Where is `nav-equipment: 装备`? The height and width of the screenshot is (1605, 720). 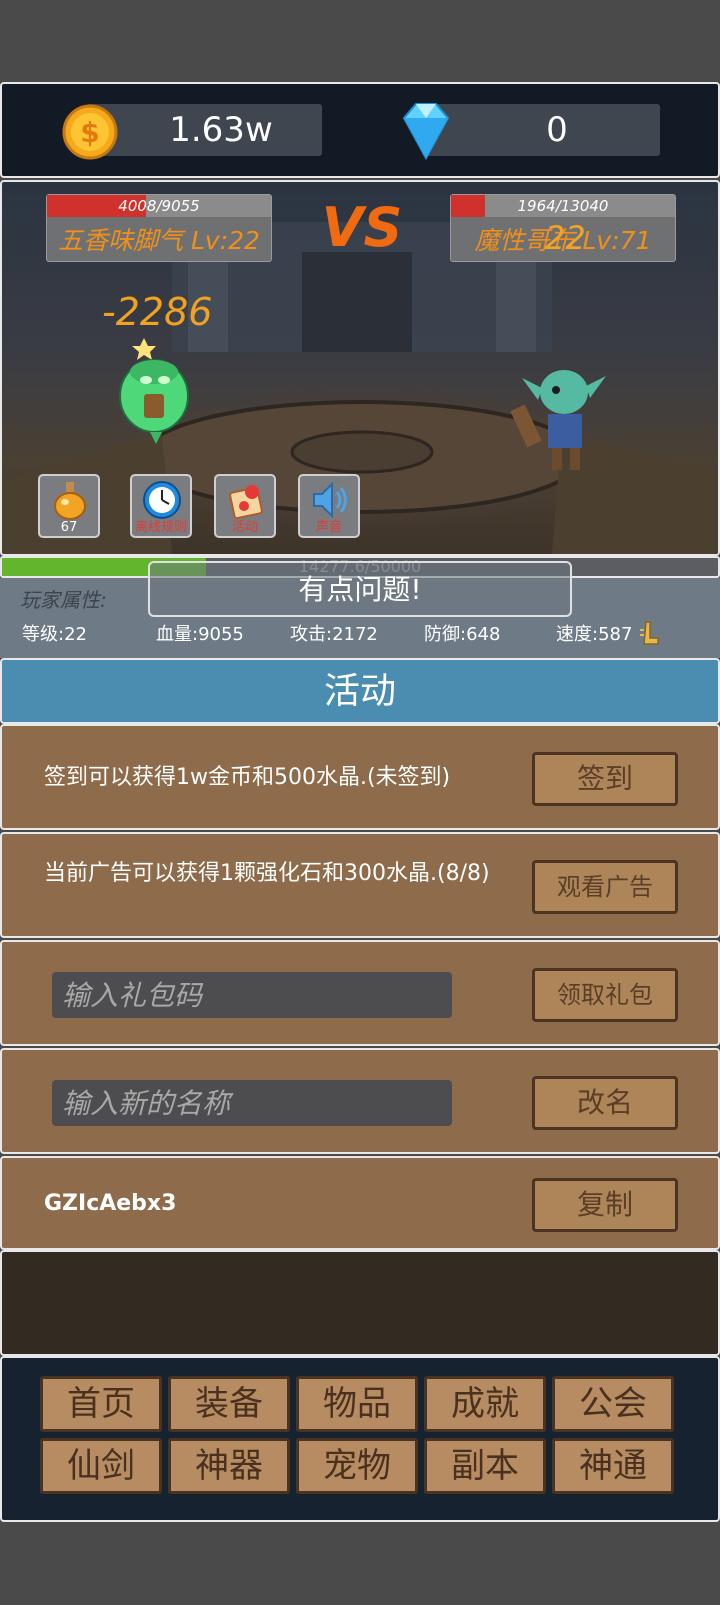
nav-equipment: 装备 is located at coordinates (229, 1404).